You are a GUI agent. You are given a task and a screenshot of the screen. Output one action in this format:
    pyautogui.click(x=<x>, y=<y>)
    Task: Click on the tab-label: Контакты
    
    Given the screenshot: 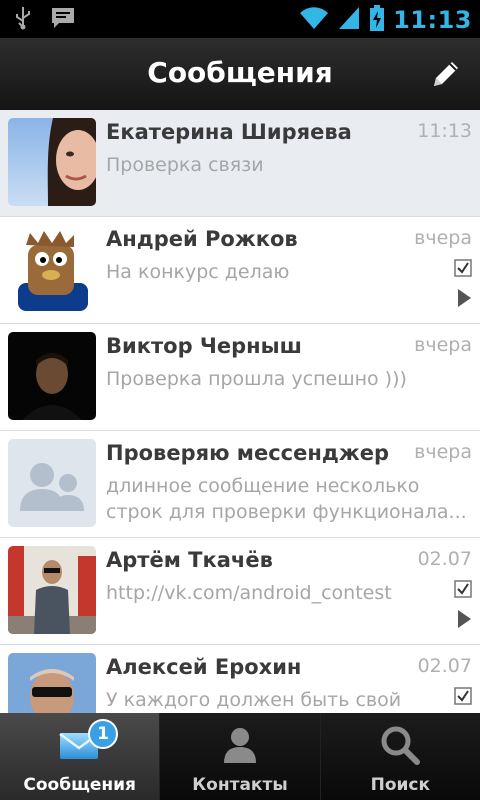 What is the action you would take?
    pyautogui.click(x=240, y=785)
    